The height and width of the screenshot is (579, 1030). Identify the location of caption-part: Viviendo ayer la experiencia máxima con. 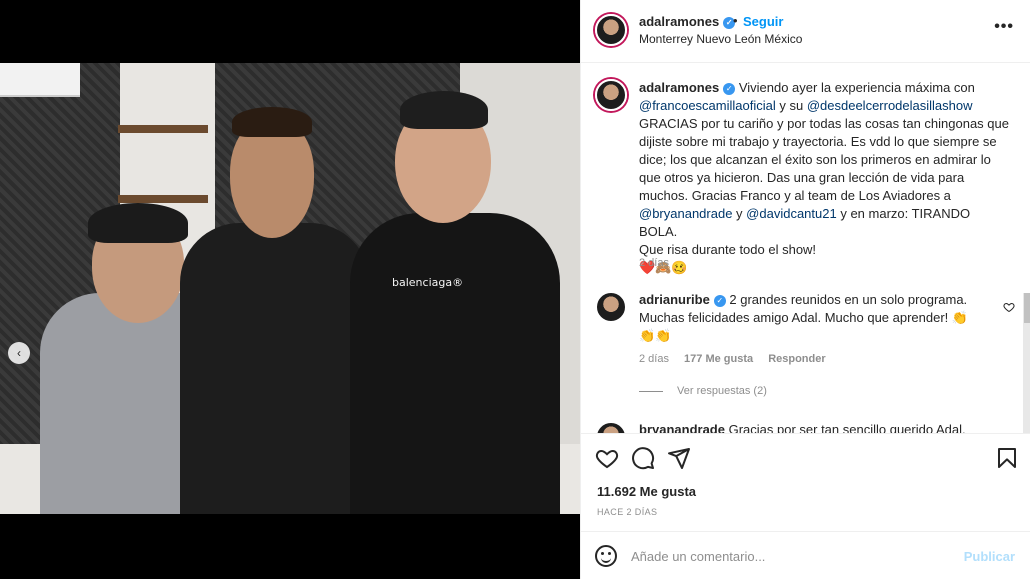
(855, 87).